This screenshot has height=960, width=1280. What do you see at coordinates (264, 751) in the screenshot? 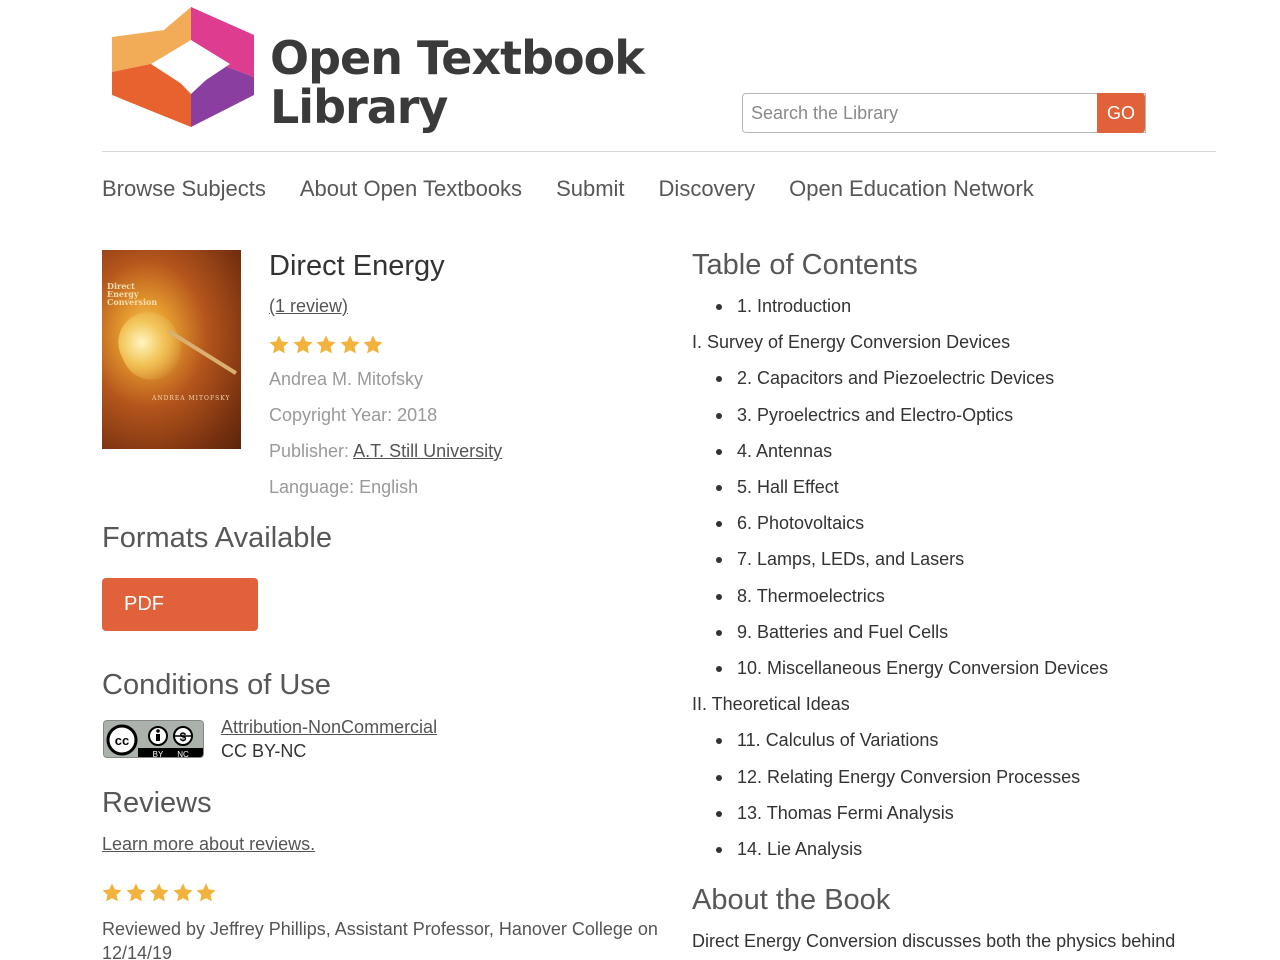
I see `license-short-name: CC BY-NC` at bounding box center [264, 751].